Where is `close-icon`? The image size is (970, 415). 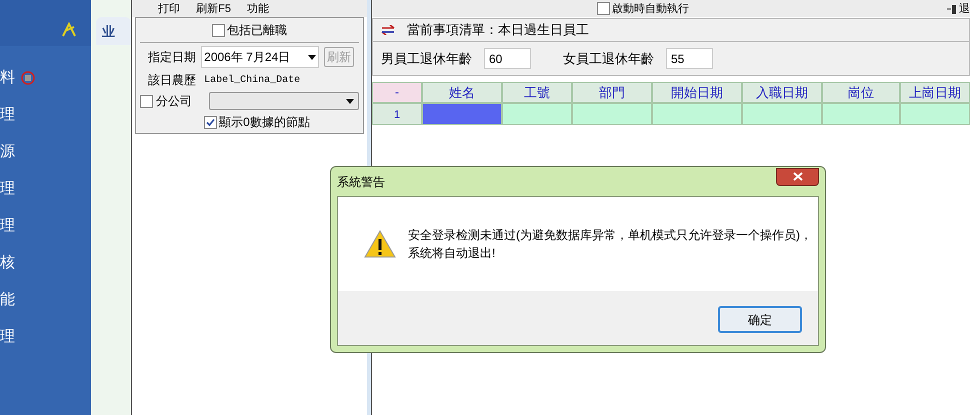
close-icon is located at coordinates (797, 176).